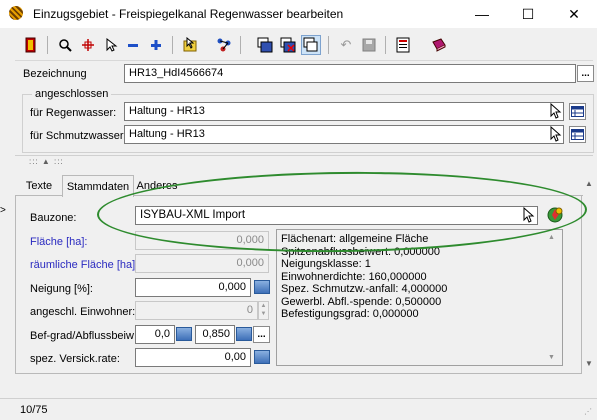  Describe the element at coordinates (364, 289) in the screenshot. I see `info-line: Spez. Schmutzw.-anfall: 4,000000` at that location.